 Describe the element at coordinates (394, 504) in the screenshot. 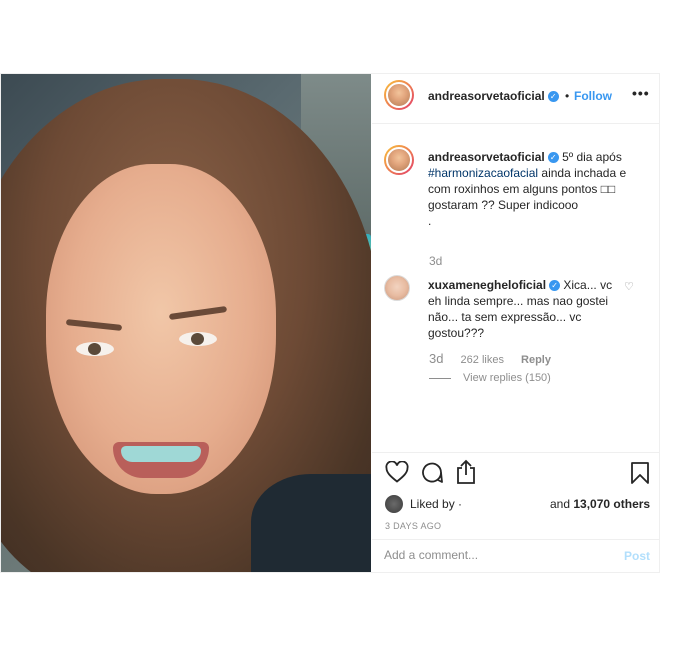

I see `liked-by-avatar` at that location.